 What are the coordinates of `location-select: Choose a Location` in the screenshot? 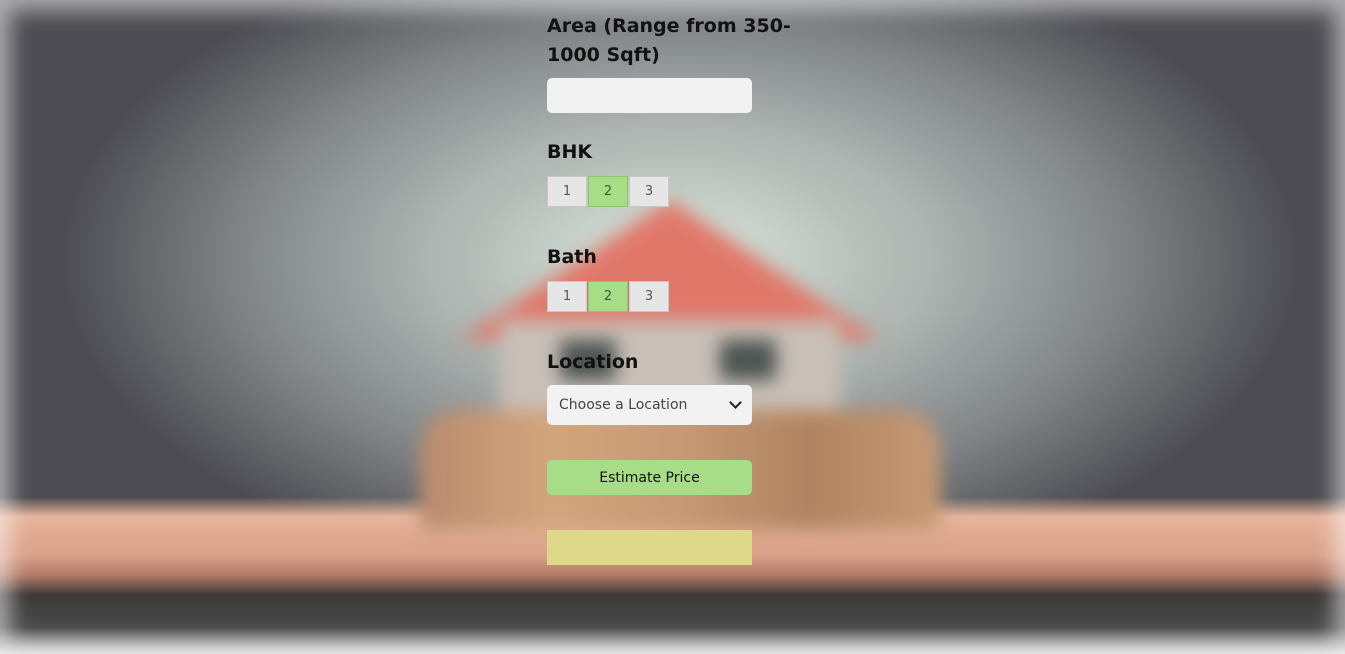 It's located at (649, 405).